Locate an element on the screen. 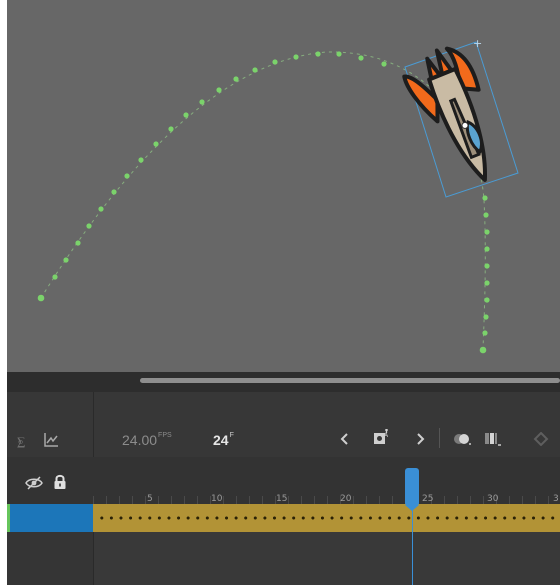 The width and height of the screenshot is (560, 585). layer-color-marker is located at coordinates (8, 518).